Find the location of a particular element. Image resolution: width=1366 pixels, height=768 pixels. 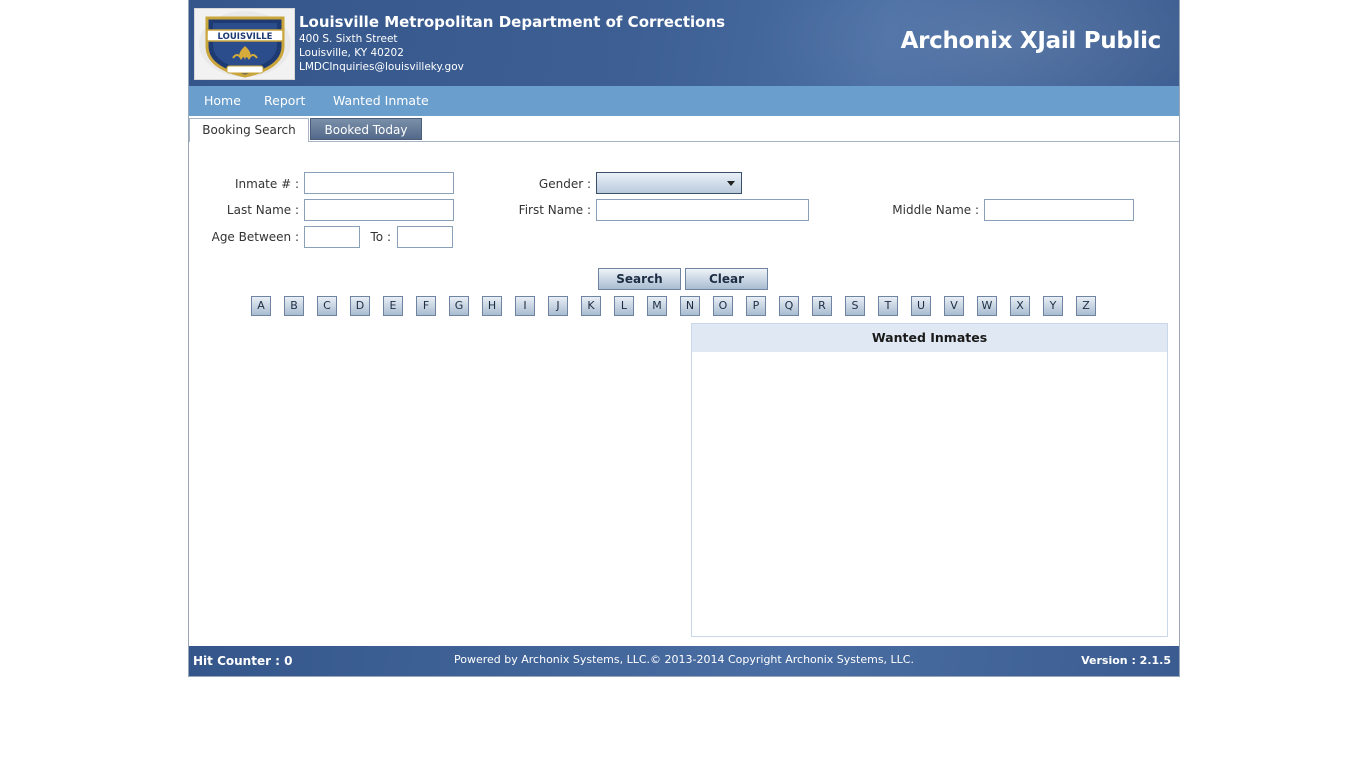

clear-button: Clear is located at coordinates (726, 279).